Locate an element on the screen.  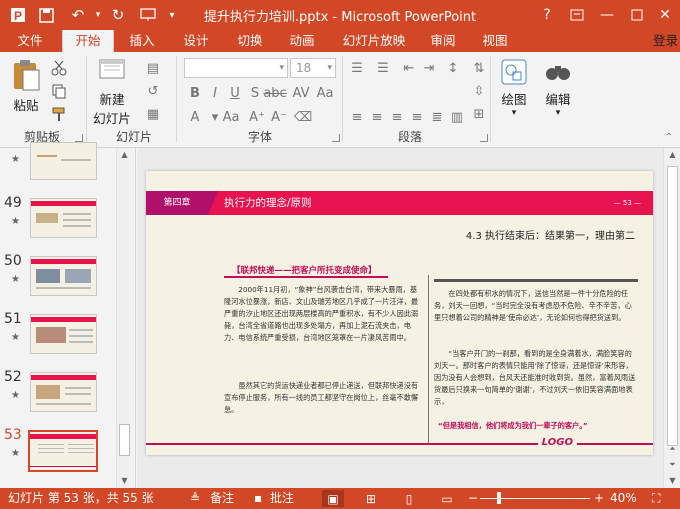
tab-insert: 插入 is located at coordinates (142, 41).